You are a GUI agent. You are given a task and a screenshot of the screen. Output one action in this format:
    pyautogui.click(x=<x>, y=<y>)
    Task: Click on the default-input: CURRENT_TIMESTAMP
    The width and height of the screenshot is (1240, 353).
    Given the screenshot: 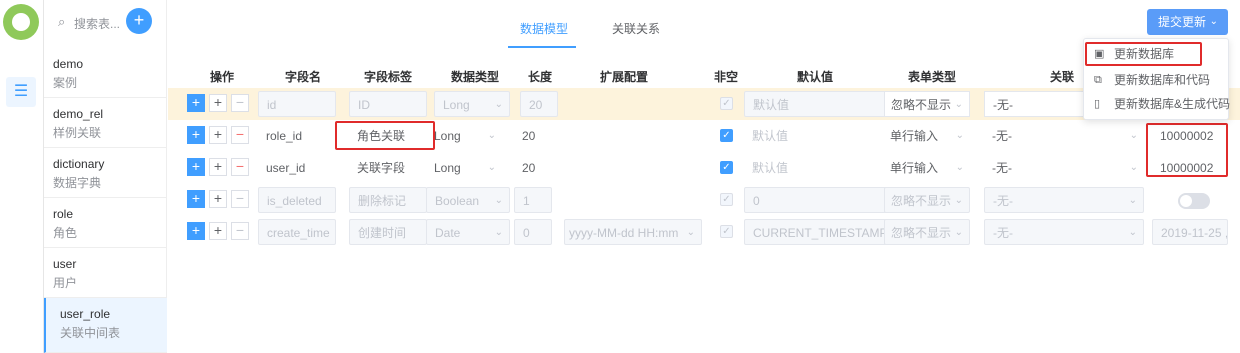 What is the action you would take?
    pyautogui.click(x=815, y=232)
    